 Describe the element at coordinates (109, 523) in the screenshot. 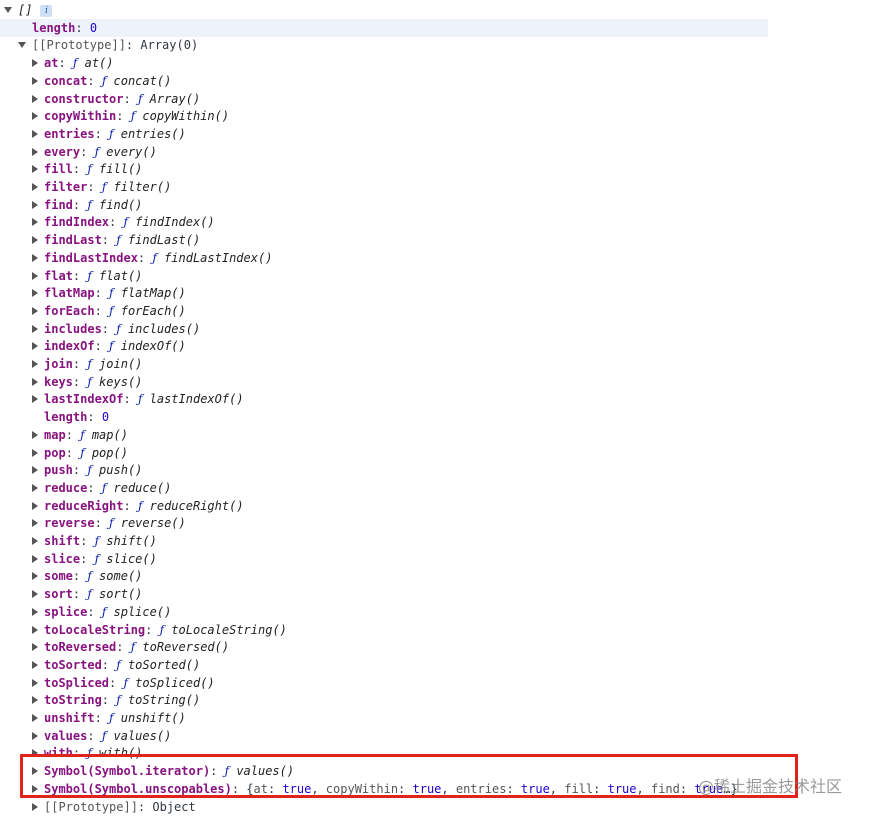

I see `method-row: reverse: ƒ reverse()` at that location.